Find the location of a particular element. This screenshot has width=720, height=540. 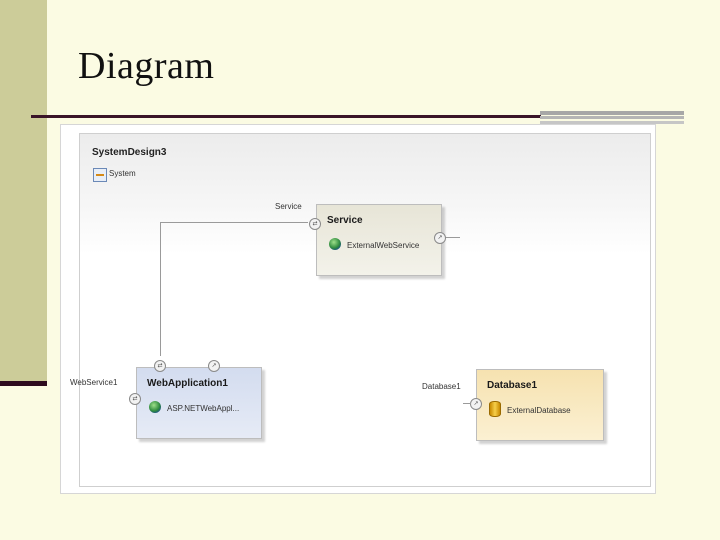

service-provider-port: ⇄ is located at coordinates (315, 224).